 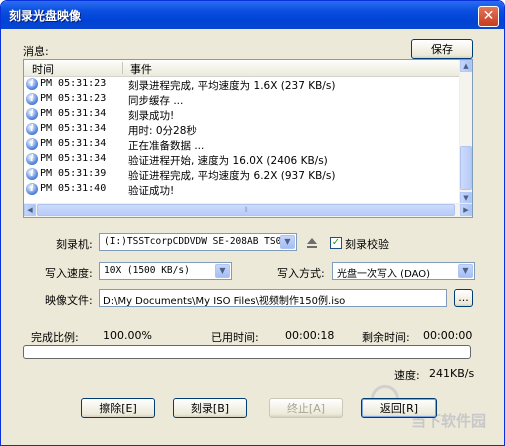 I want to click on write-mode-select: 光盘一次写入 (DAO) ▼, so click(x=403, y=271).